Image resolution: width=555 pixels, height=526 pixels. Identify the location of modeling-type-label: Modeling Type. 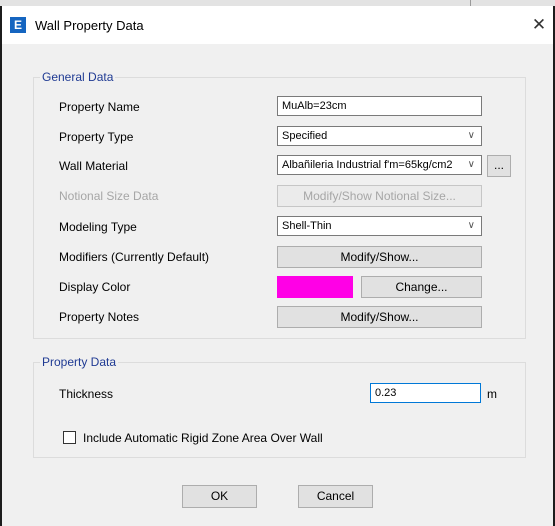
(98, 227).